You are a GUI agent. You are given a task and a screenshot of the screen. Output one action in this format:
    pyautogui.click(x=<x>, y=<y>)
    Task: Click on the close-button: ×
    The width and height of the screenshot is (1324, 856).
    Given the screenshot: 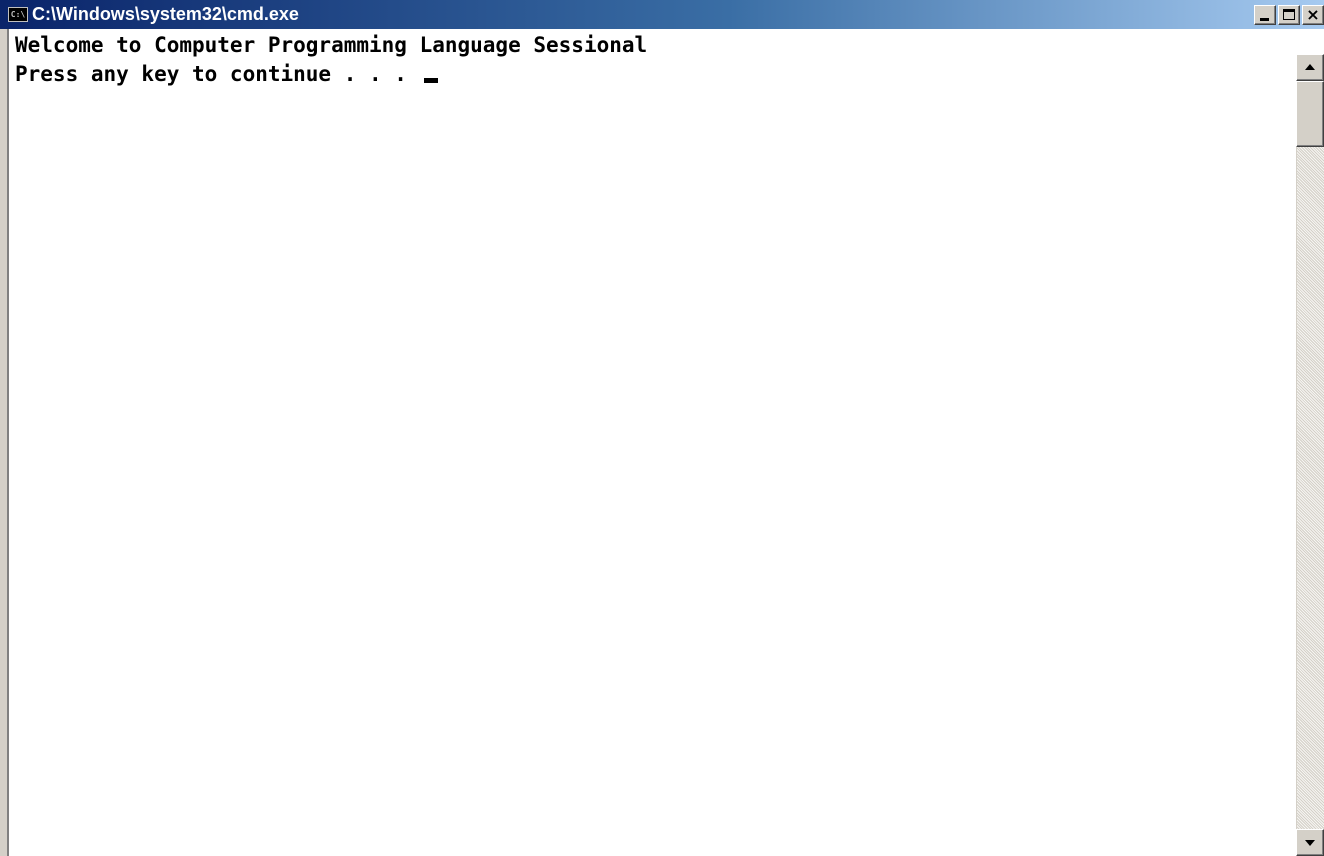 What is the action you would take?
    pyautogui.click(x=1313, y=15)
    